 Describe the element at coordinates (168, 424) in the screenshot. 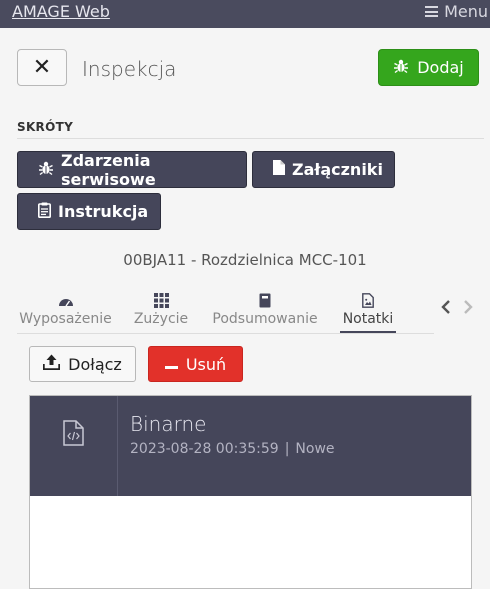

I see `attachment-name: Binarne` at that location.